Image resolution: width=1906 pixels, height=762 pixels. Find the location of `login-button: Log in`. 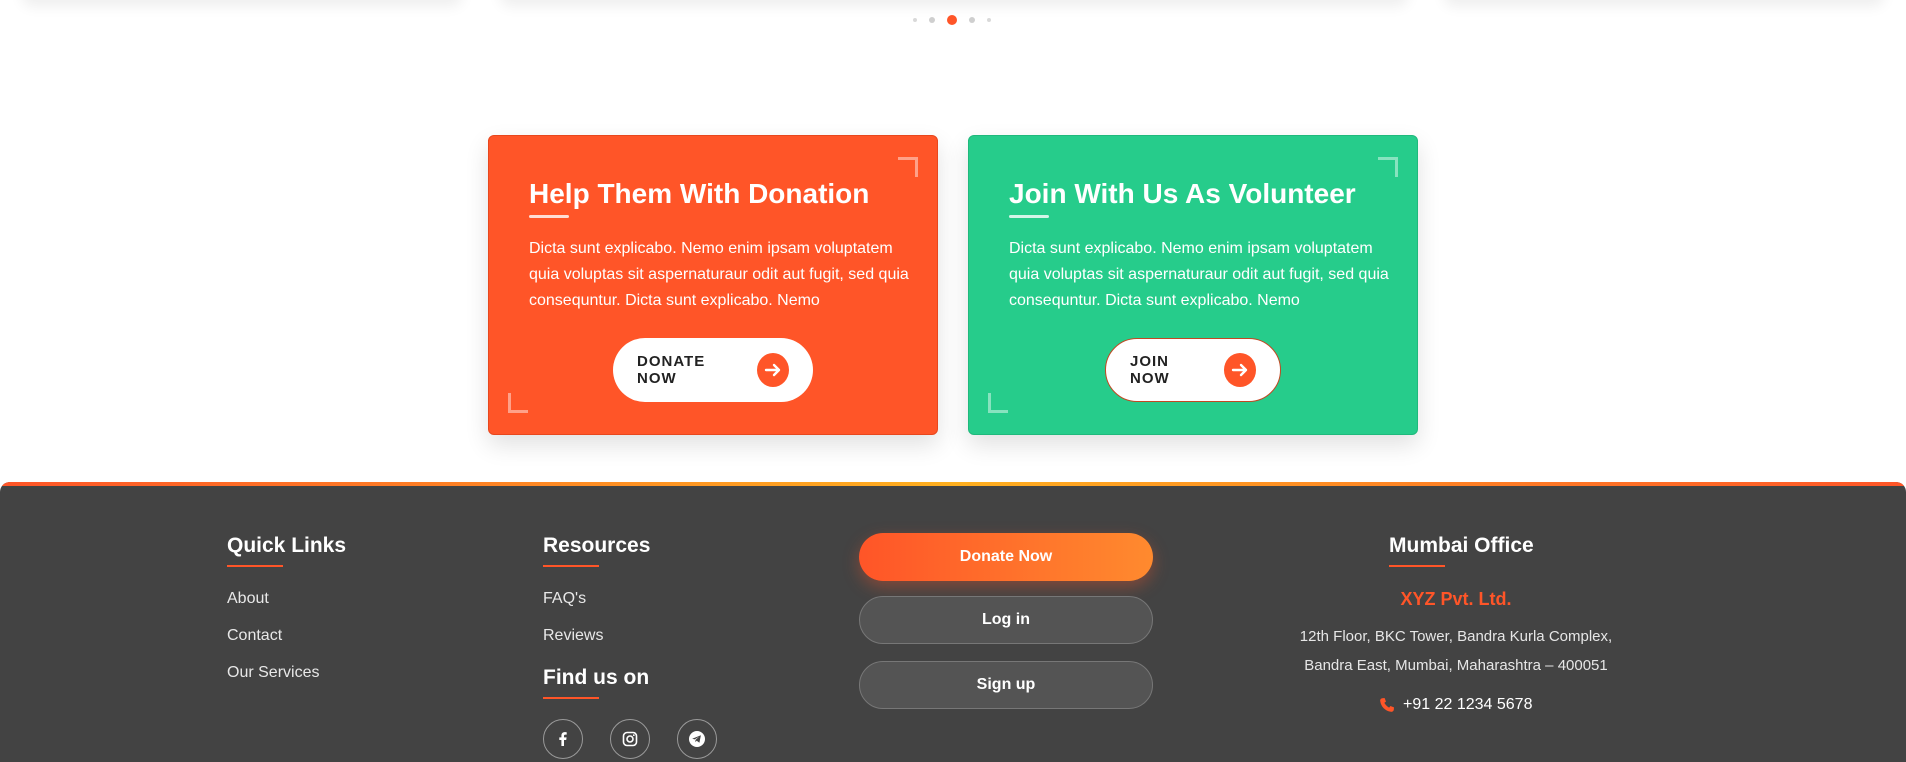

login-button: Log in is located at coordinates (1006, 620).